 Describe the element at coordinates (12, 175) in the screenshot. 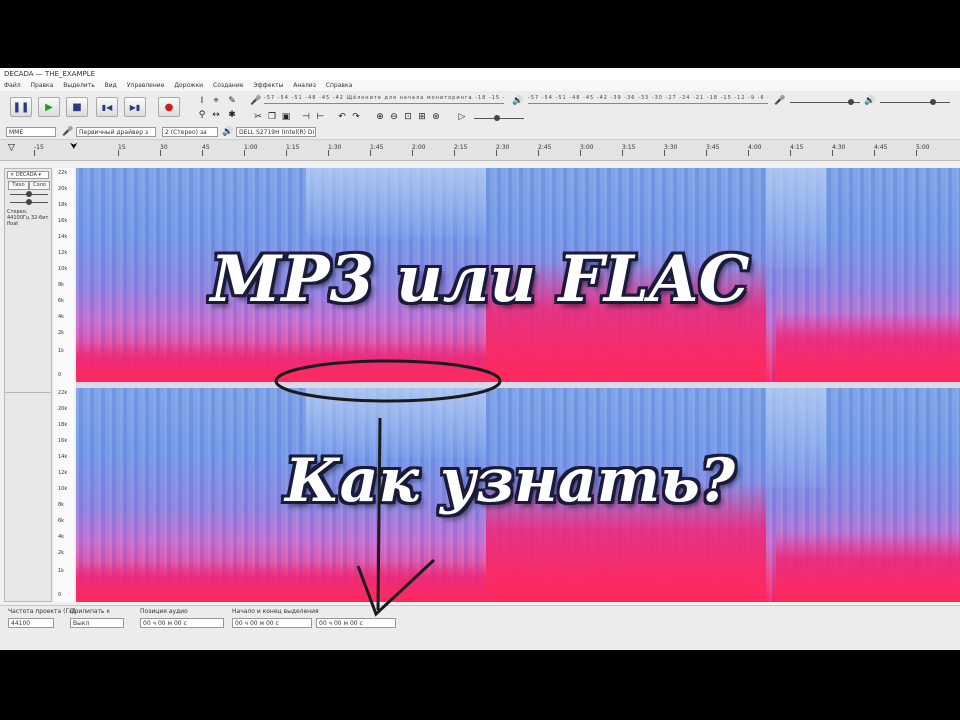

I see `close-icon: ×` at that location.